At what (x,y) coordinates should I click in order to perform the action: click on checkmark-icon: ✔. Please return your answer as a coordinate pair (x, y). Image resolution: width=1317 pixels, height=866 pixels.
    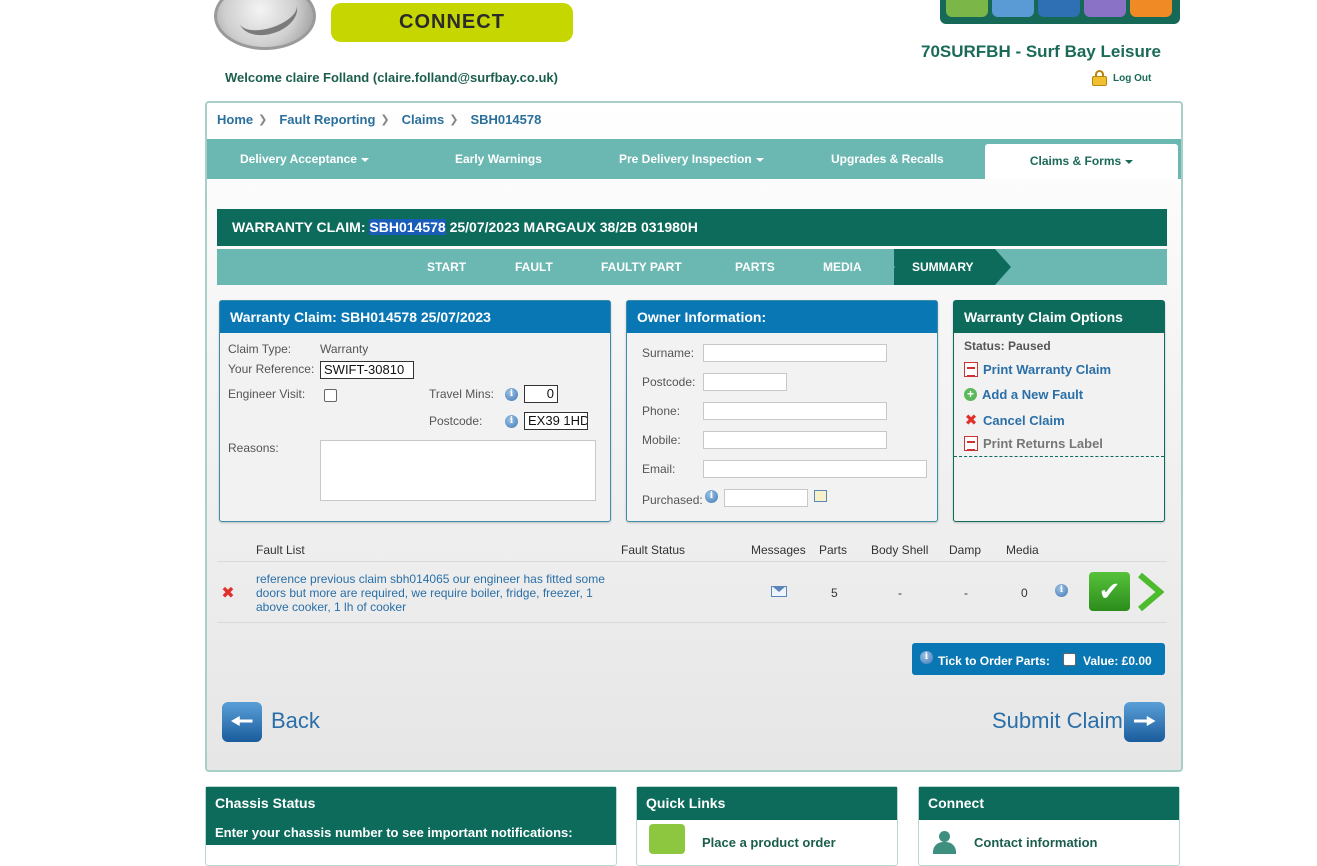
    Looking at the image, I should click on (1109, 591).